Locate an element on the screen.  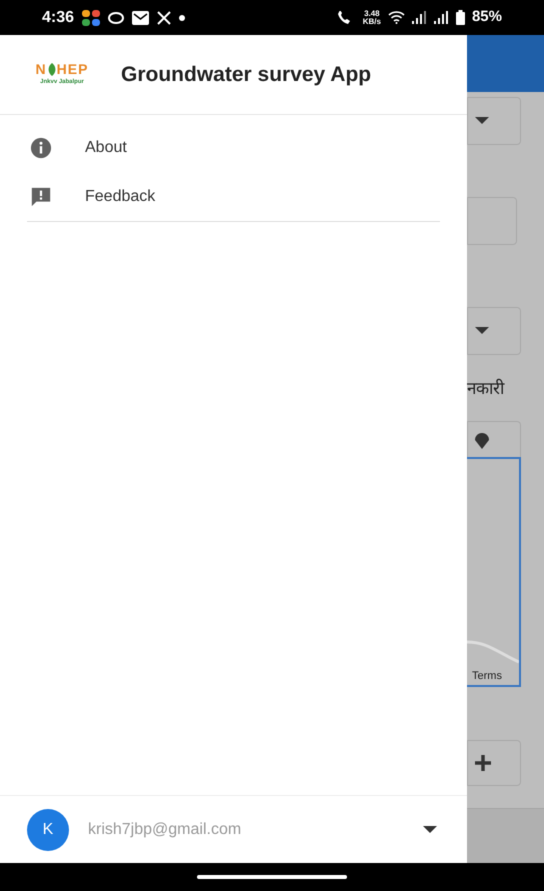
info-icon is located at coordinates (41, 147).